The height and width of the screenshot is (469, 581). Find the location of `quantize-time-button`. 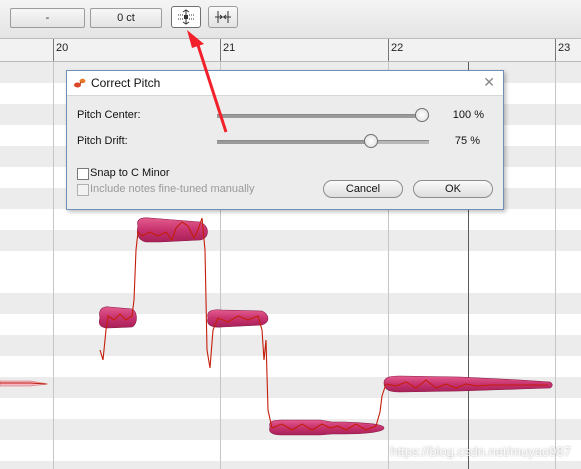

quantize-time-button is located at coordinates (223, 17).